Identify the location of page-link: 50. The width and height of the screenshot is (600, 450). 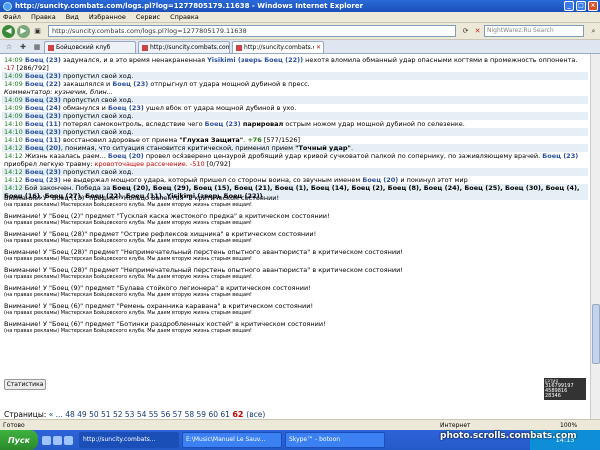
(95, 414).